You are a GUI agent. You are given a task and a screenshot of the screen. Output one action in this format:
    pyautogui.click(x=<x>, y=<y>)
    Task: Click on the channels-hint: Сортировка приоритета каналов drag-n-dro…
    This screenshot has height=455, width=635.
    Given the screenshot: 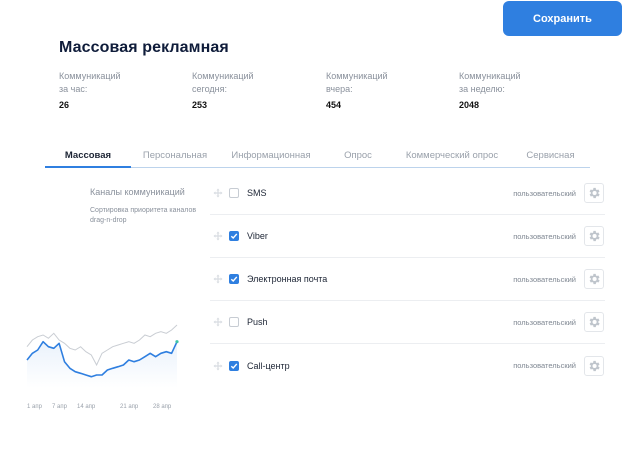 What is the action you would take?
    pyautogui.click(x=143, y=215)
    